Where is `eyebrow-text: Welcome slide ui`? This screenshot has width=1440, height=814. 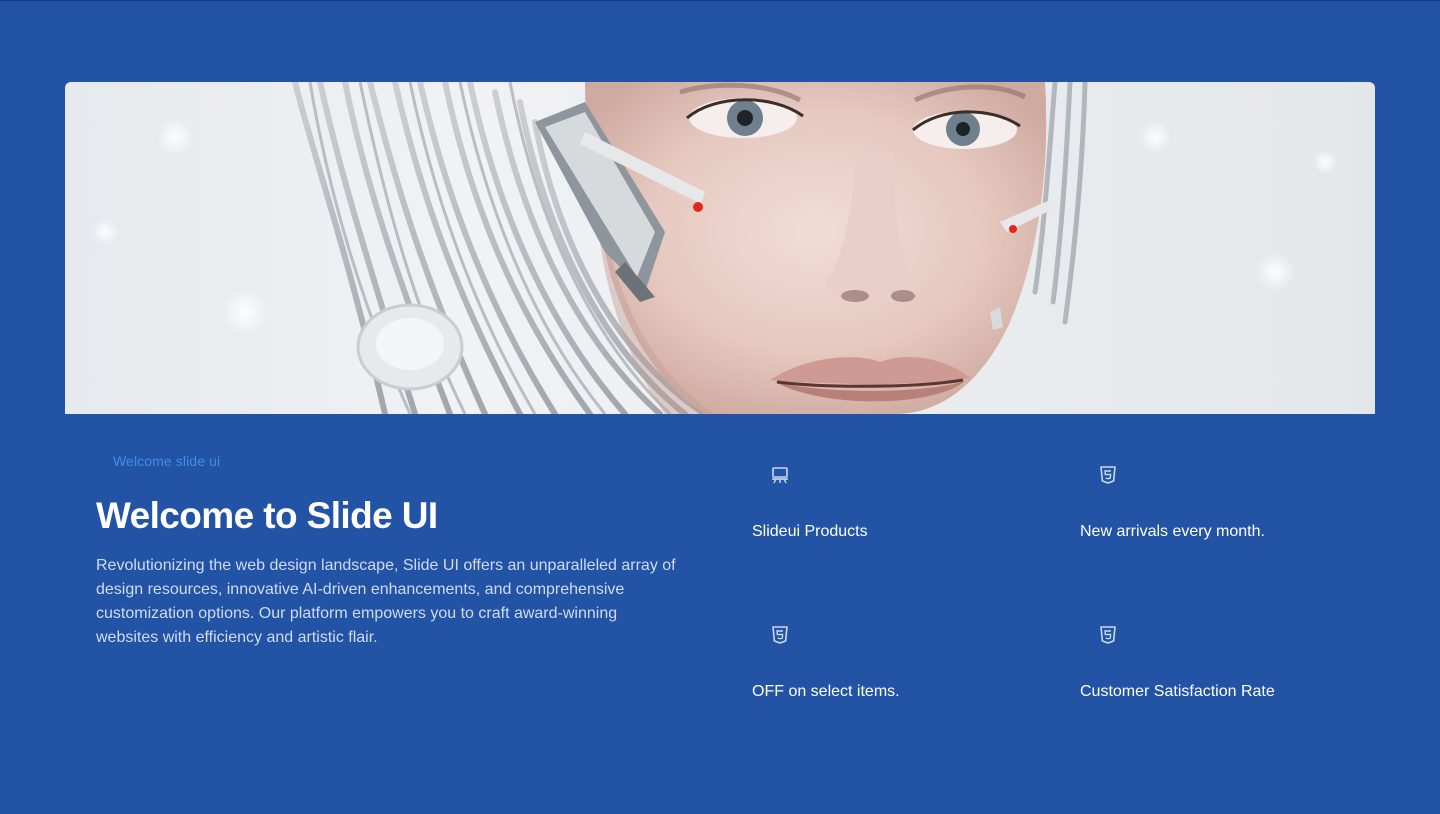 eyebrow-text: Welcome slide ui is located at coordinates (167, 461).